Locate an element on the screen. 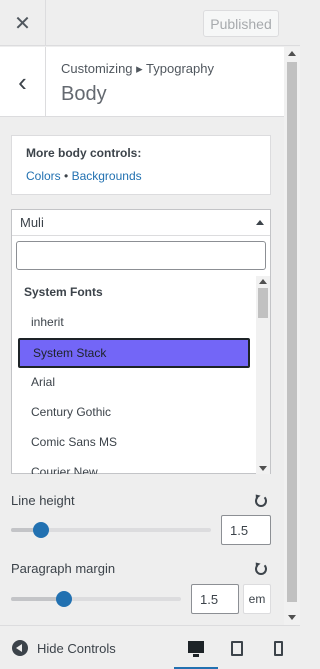  select-current-value: Muli is located at coordinates (141, 223).